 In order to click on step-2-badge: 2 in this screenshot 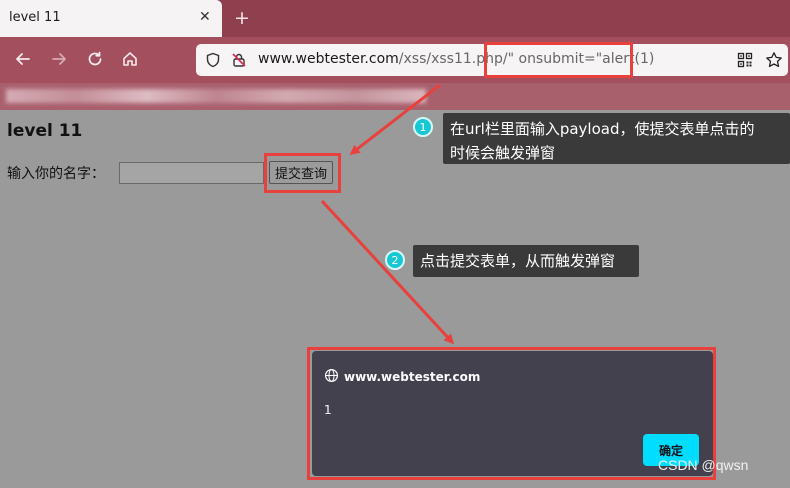, I will do `click(395, 260)`.